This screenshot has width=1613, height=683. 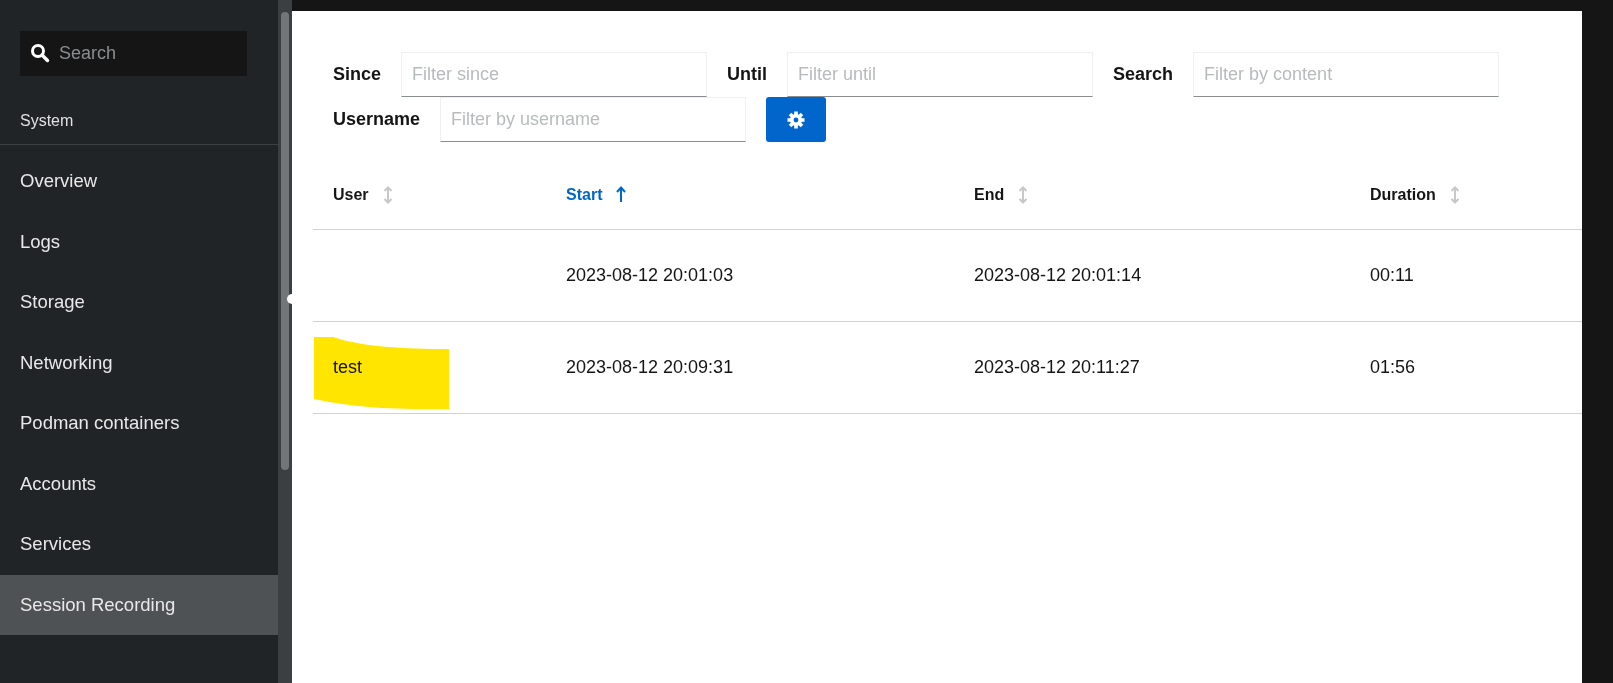 What do you see at coordinates (650, 367) in the screenshot?
I see `table-cell: 2023-08-12 20:09:31` at bounding box center [650, 367].